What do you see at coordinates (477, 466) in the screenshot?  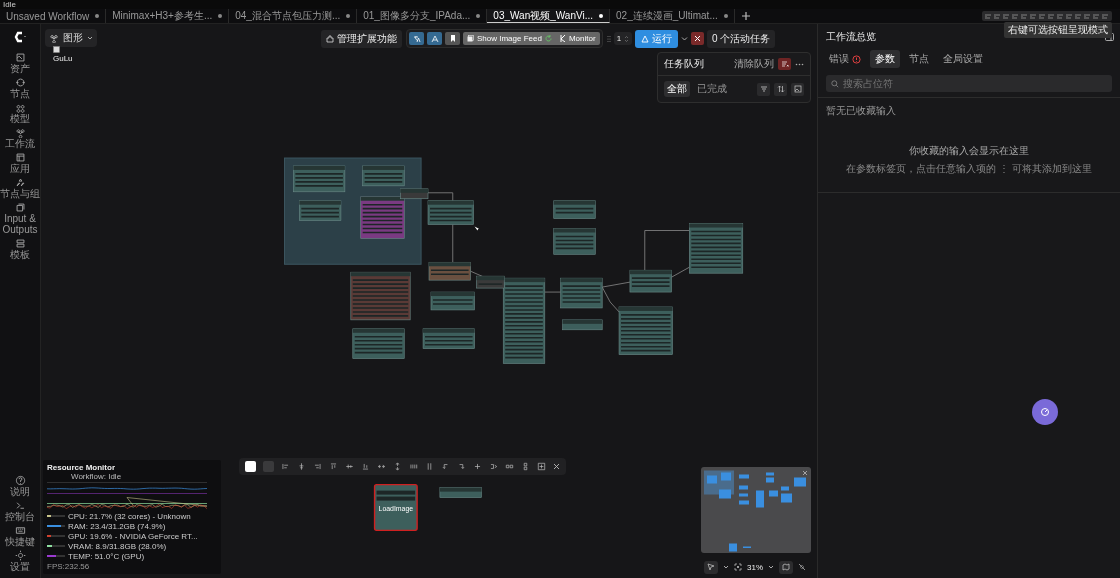 I see `plus-icon` at bounding box center [477, 466].